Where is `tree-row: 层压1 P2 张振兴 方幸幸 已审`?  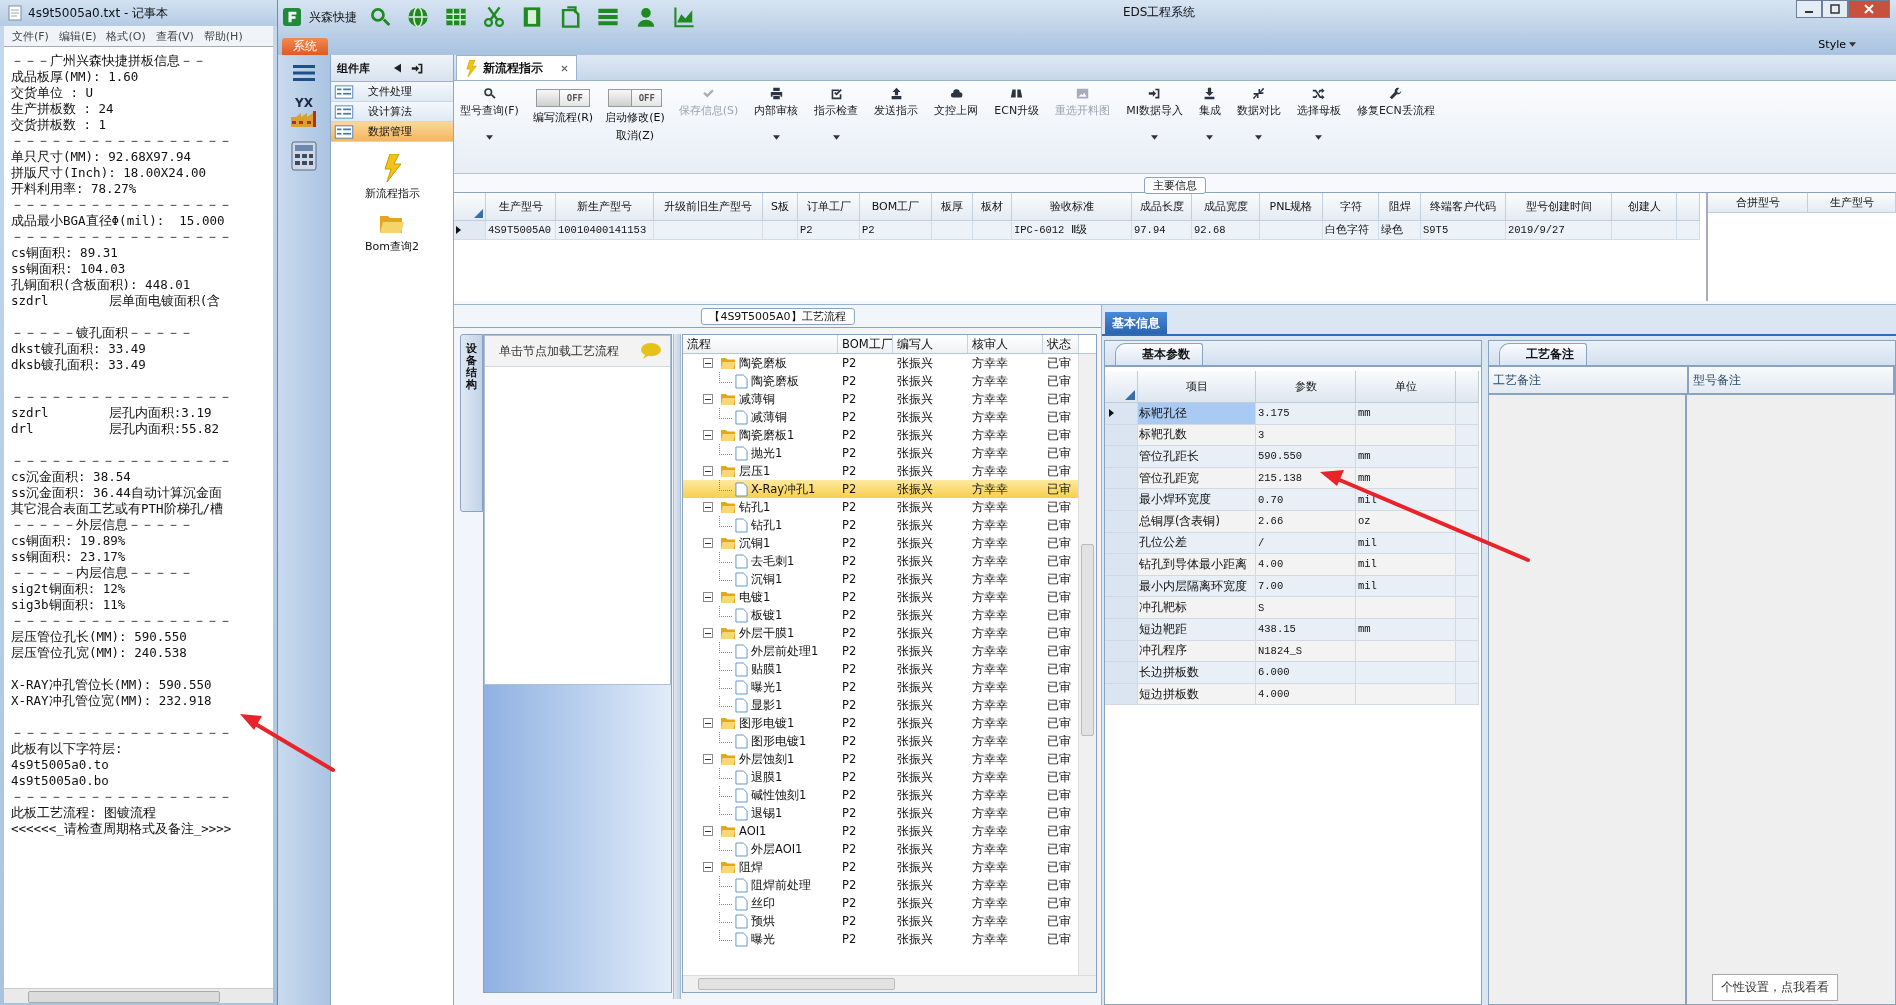 tree-row: 层压1 P2 张振兴 方幸幸 已审 is located at coordinates (880, 471).